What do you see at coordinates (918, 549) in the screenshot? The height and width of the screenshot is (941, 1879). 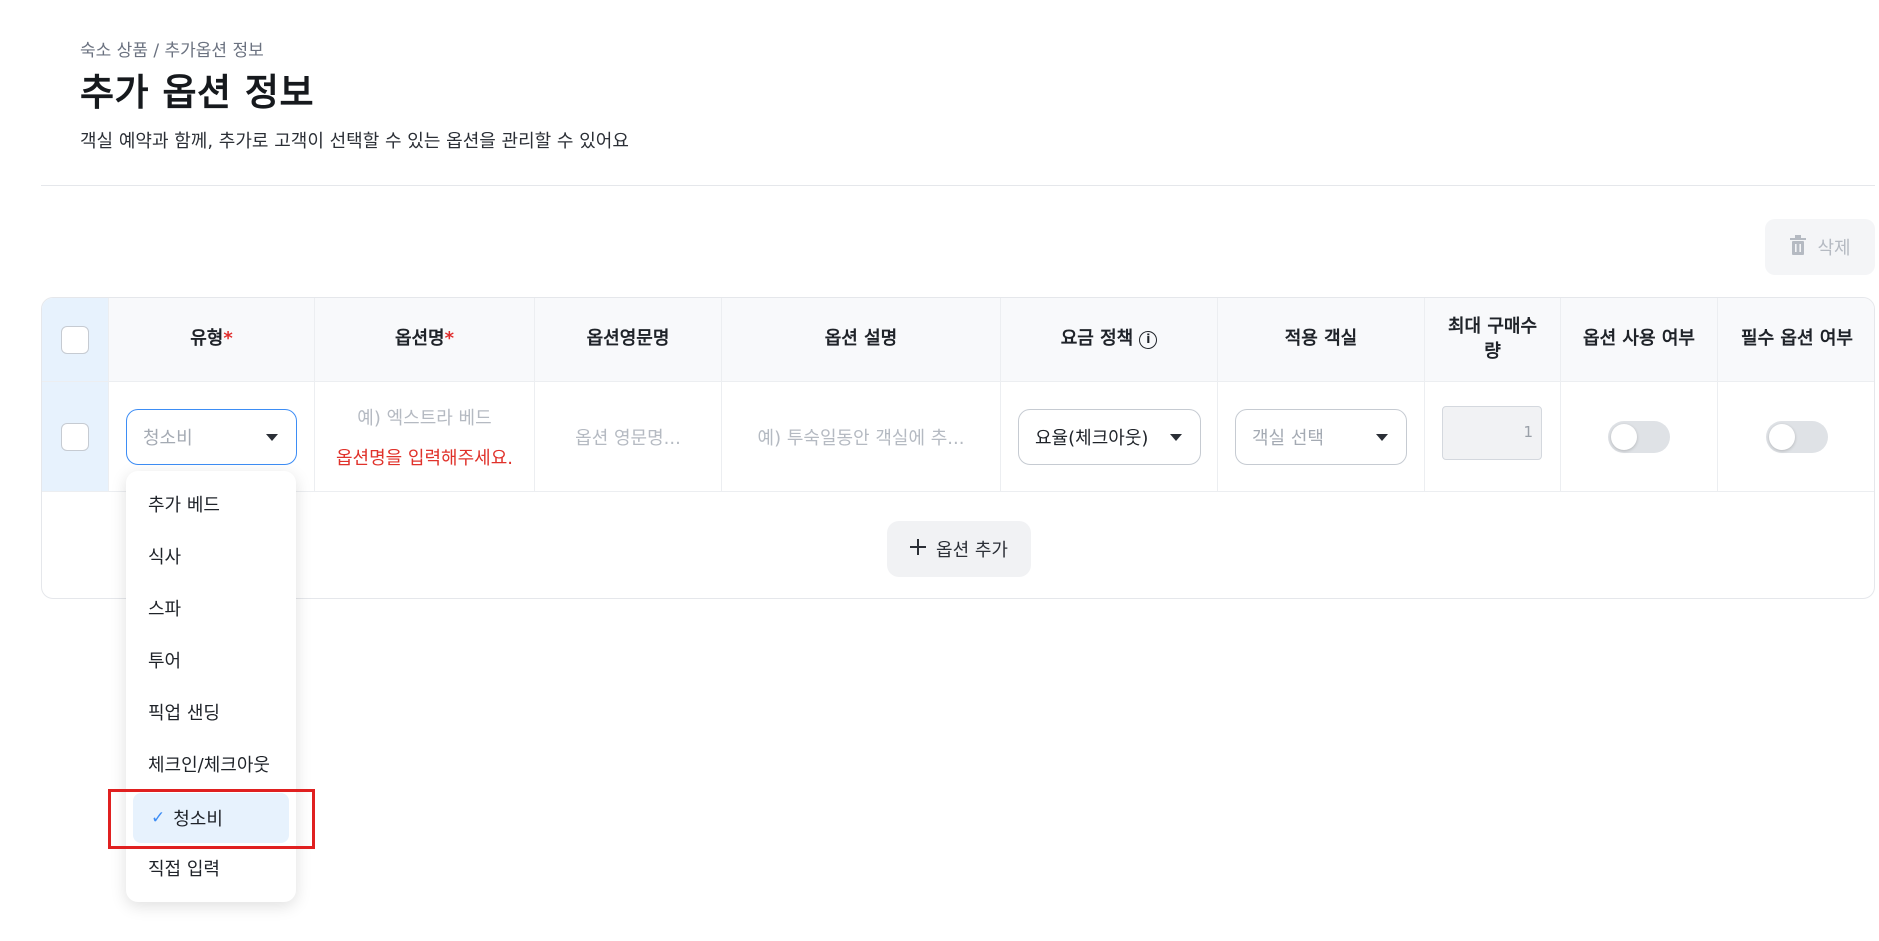 I see `plus-icon` at bounding box center [918, 549].